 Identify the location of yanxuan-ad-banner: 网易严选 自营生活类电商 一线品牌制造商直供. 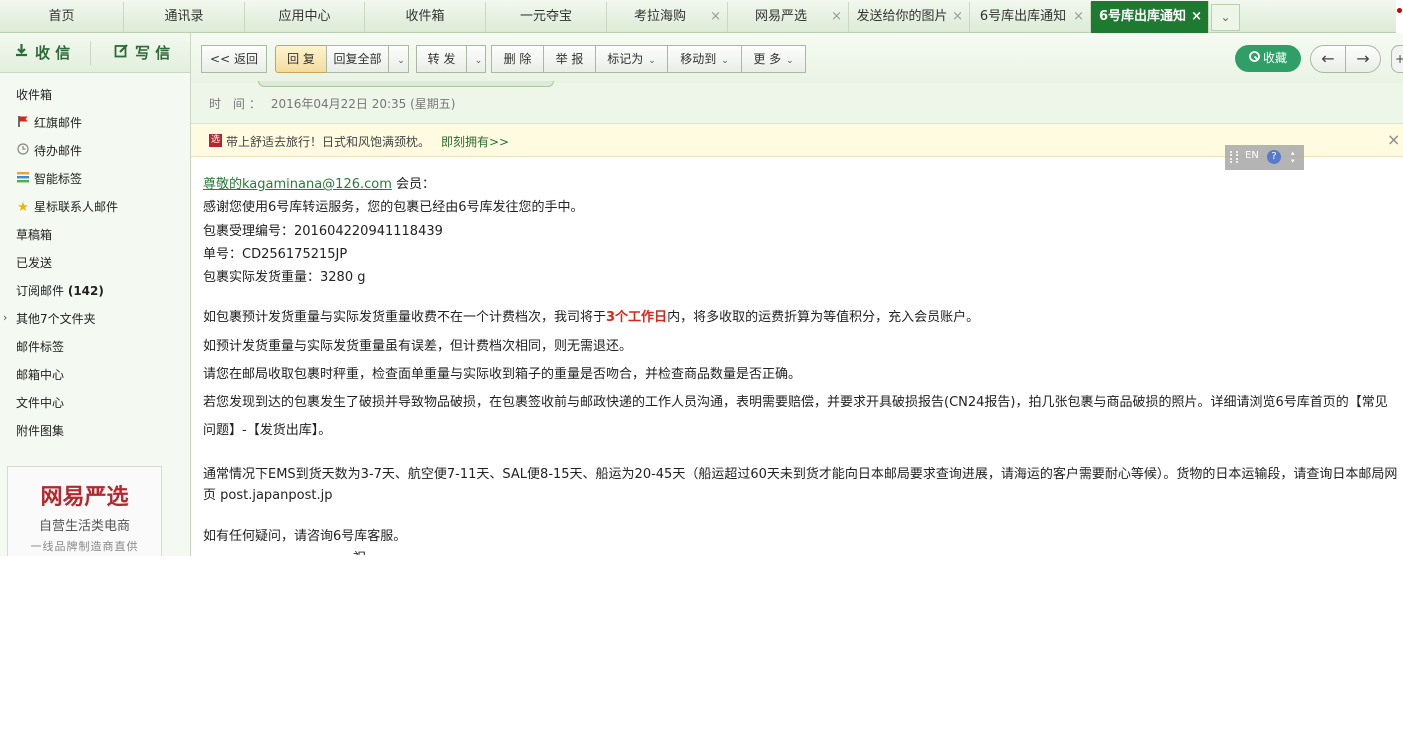
(84, 511).